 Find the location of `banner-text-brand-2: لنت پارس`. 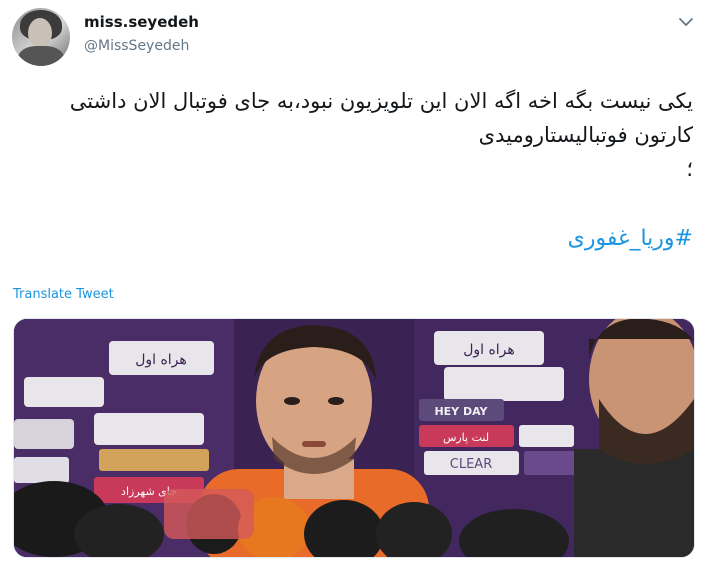

banner-text-brand-2: لنت پارس is located at coordinates (466, 437).